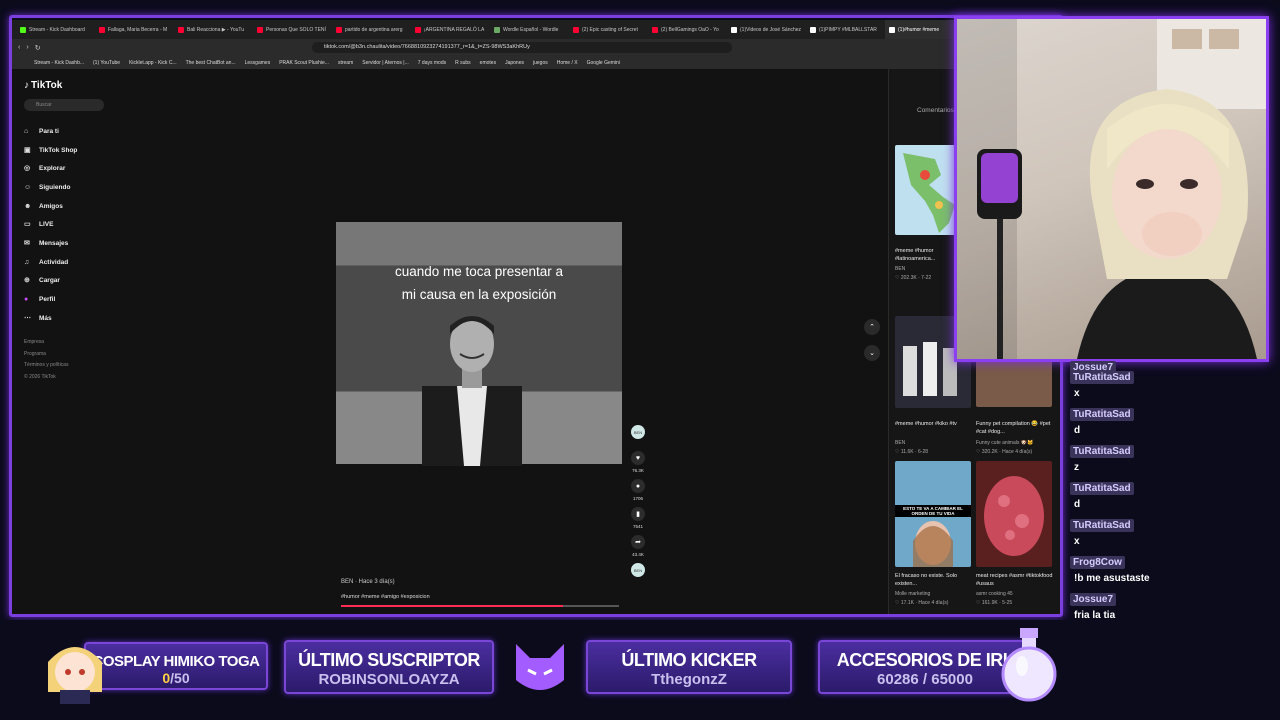 This screenshot has height=720, width=1280. Describe the element at coordinates (1004, 452) in the screenshot. I see `suggestion-meta-3: ♡ 320.2K · Hace 4 día(s)` at that location.